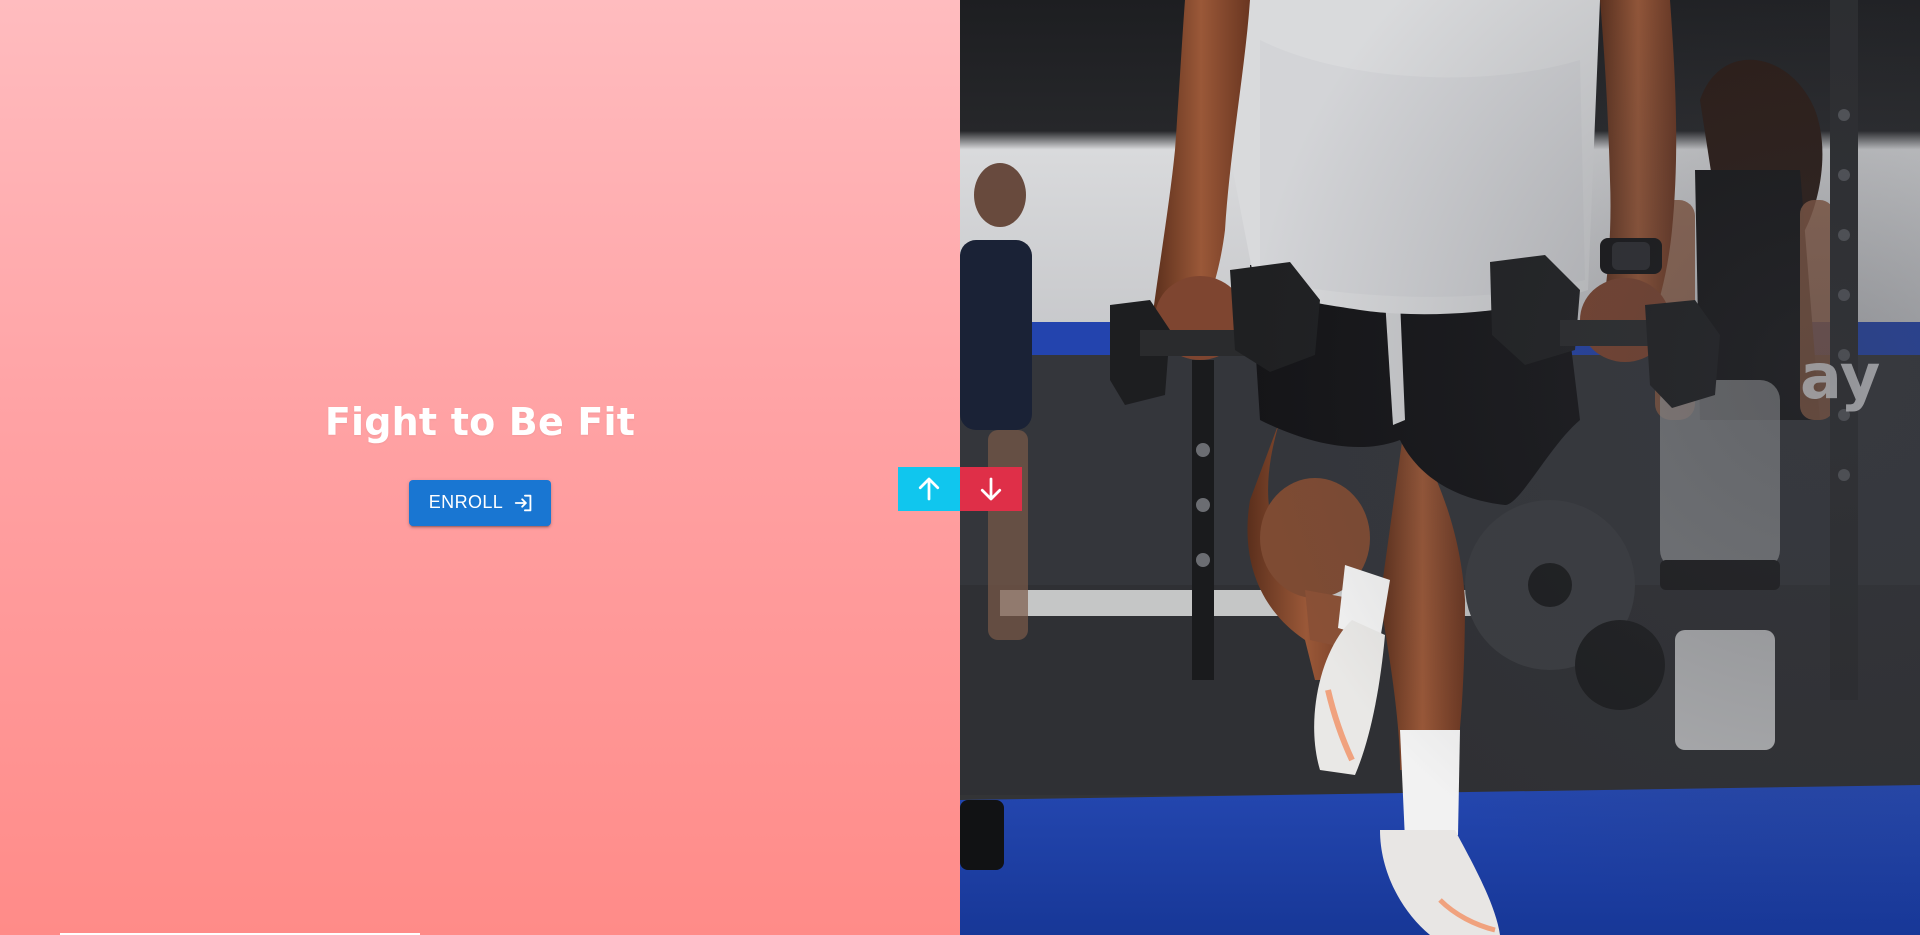 Image resolution: width=1920 pixels, height=935 pixels. I want to click on enroll-button-label: ENROLL, so click(466, 502).